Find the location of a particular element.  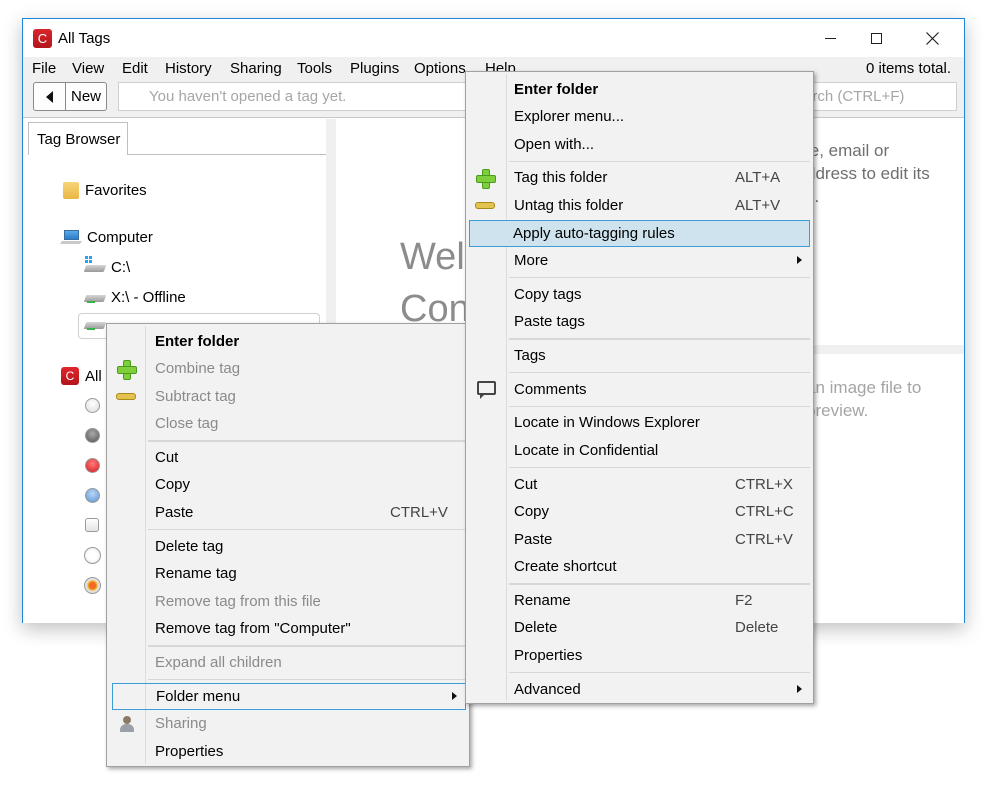

computer-icon is located at coordinates (71, 237).